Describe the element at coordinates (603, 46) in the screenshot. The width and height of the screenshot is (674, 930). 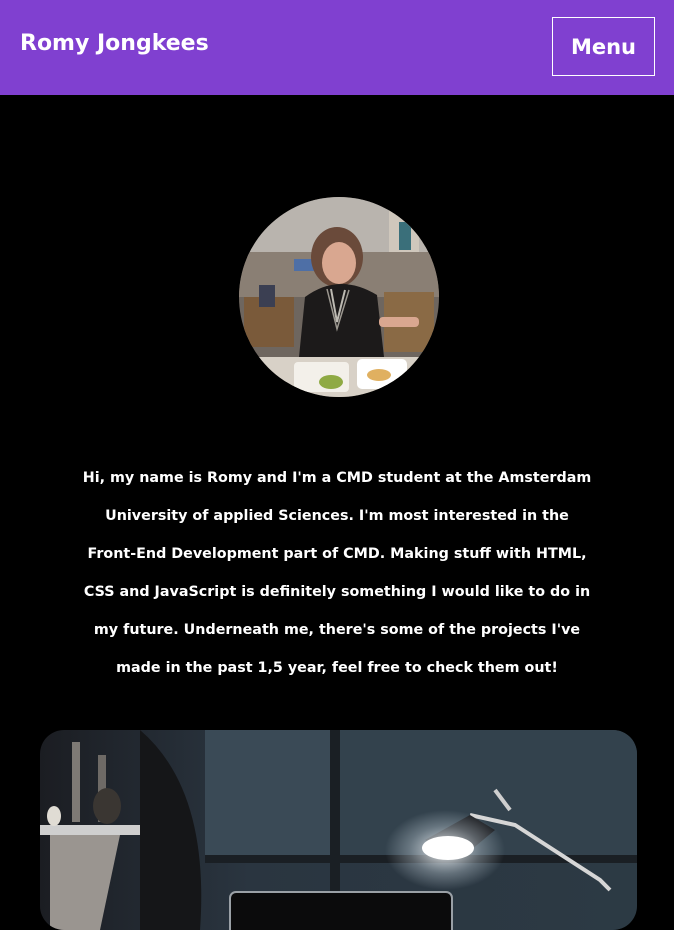
I see `menu-button: Menu` at that location.